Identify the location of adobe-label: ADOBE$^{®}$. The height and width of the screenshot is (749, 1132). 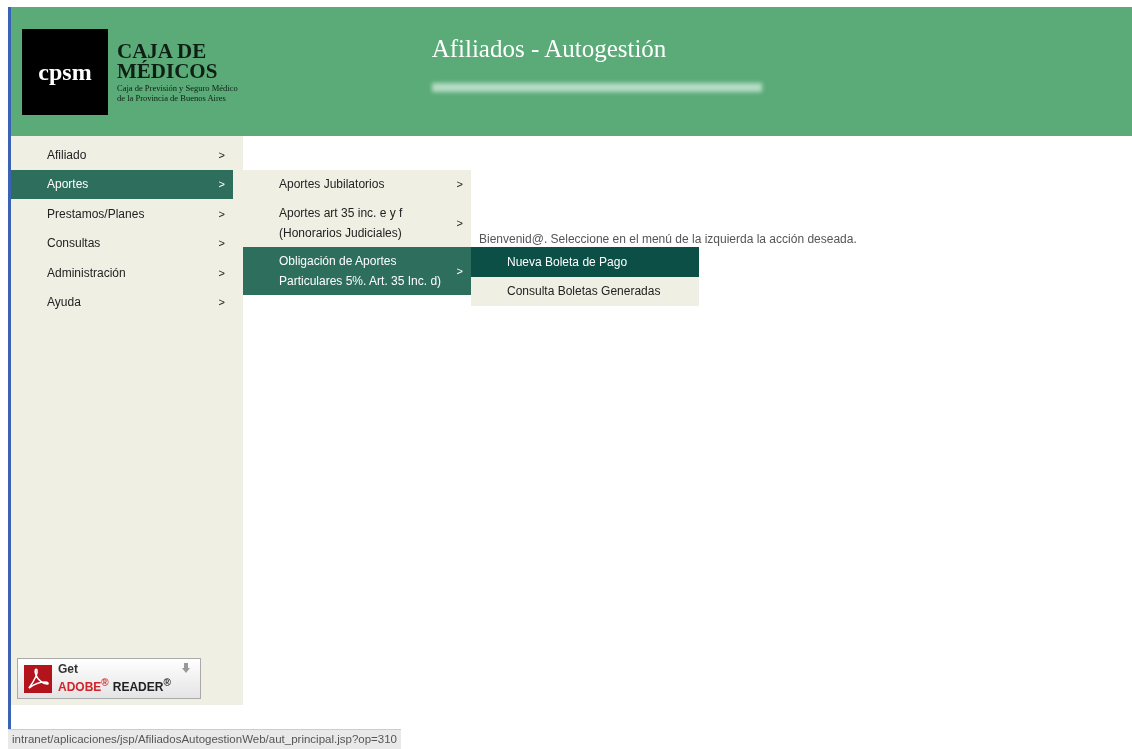
(83, 685).